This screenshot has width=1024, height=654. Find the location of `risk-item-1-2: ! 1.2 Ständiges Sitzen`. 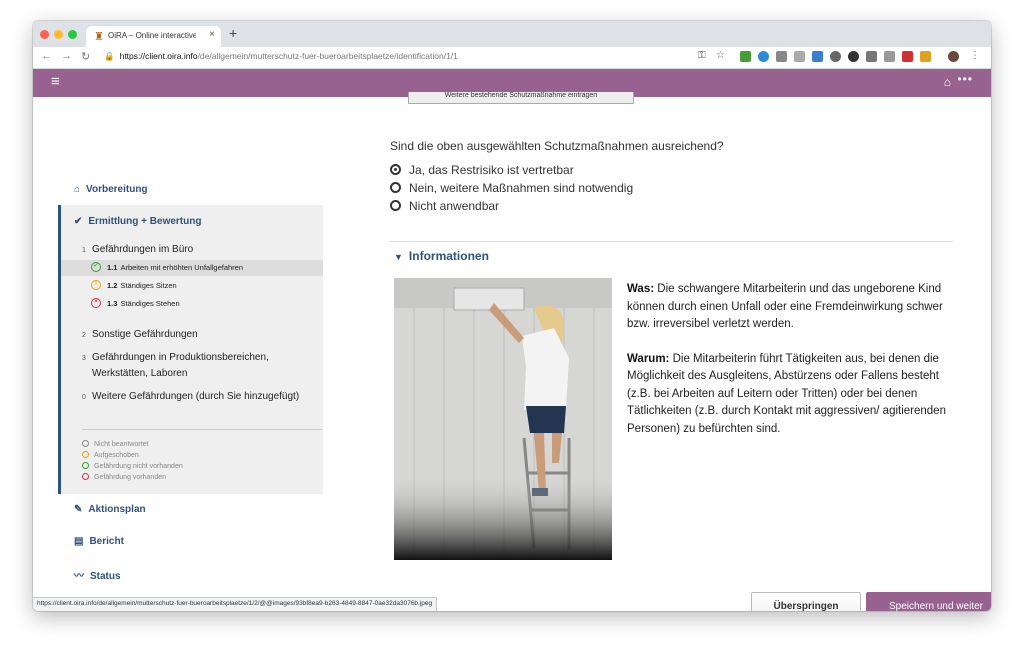

risk-item-1-2: ! 1.2 Ständiges Sitzen is located at coordinates (192, 286).